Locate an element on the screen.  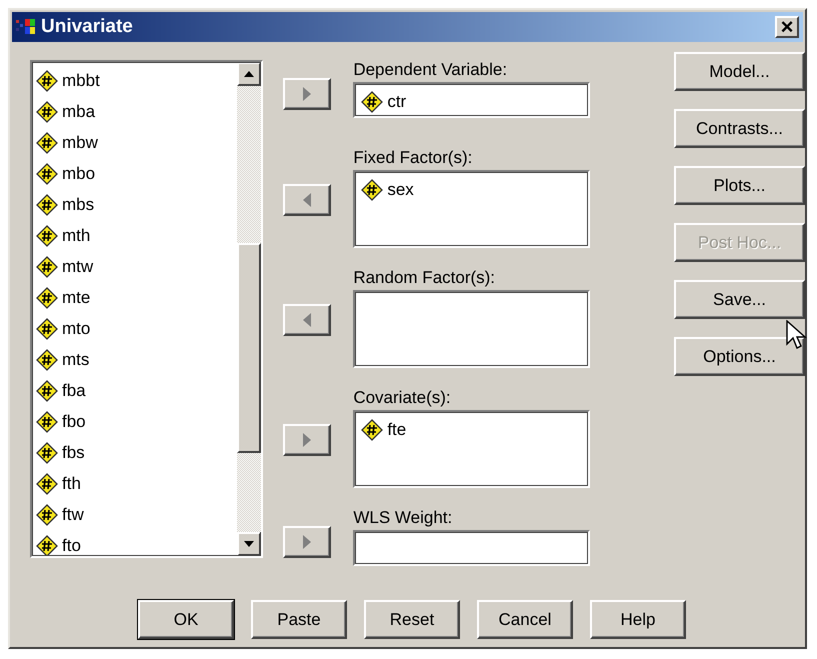
variable-name: mba is located at coordinates (79, 112).